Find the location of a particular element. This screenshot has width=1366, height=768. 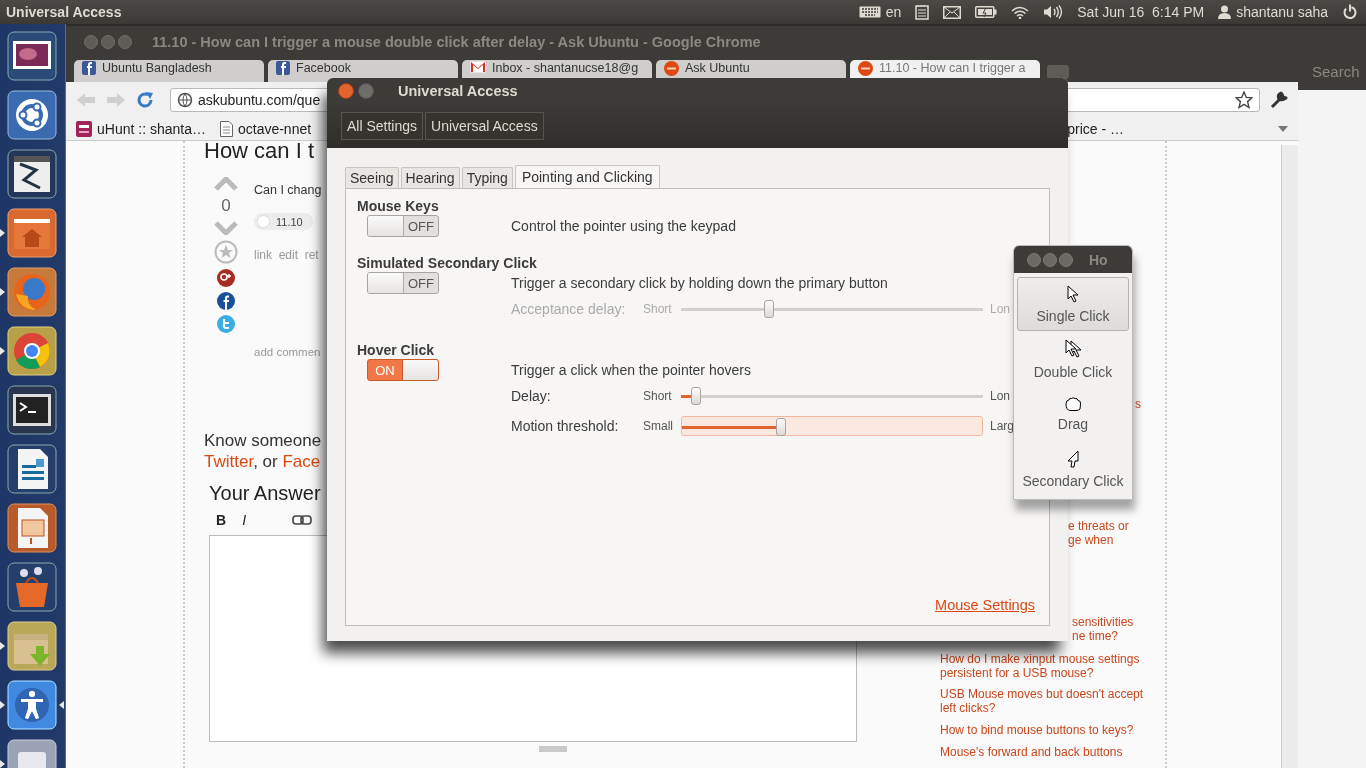

section-title: Simulated Secondary Click is located at coordinates (447, 263).